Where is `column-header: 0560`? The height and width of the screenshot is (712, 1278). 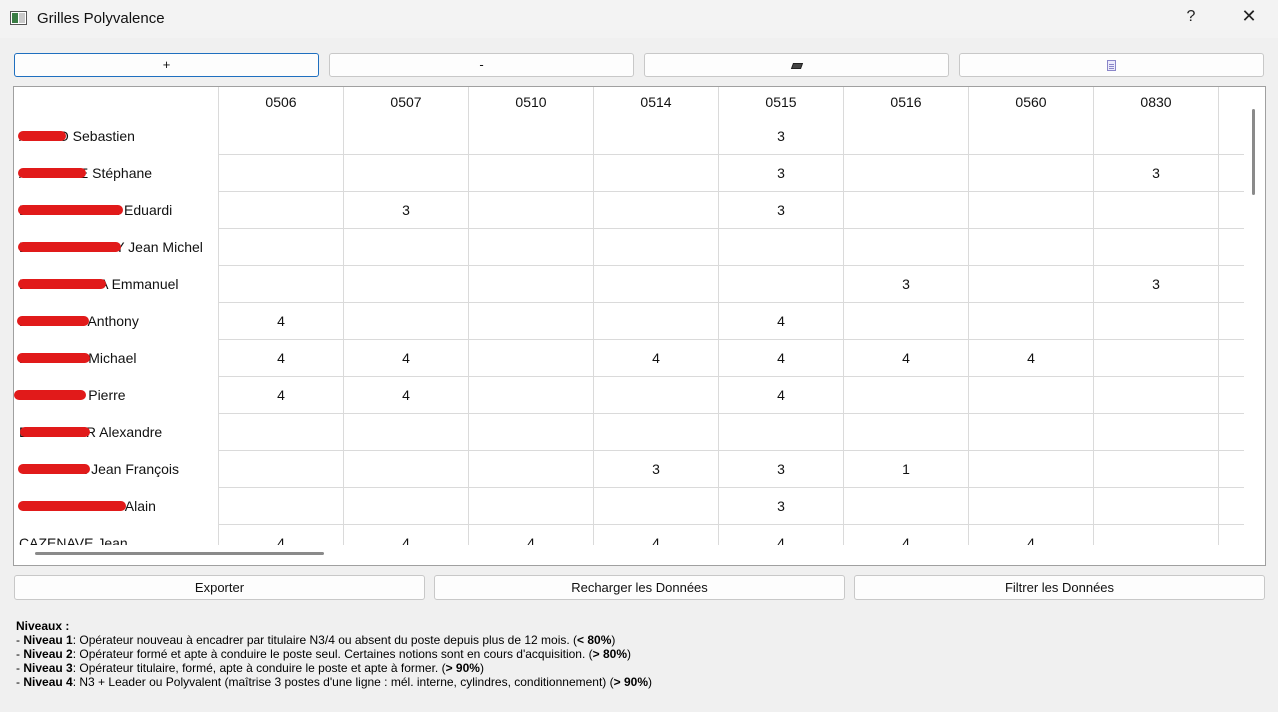
column-header: 0560 is located at coordinates (1031, 102).